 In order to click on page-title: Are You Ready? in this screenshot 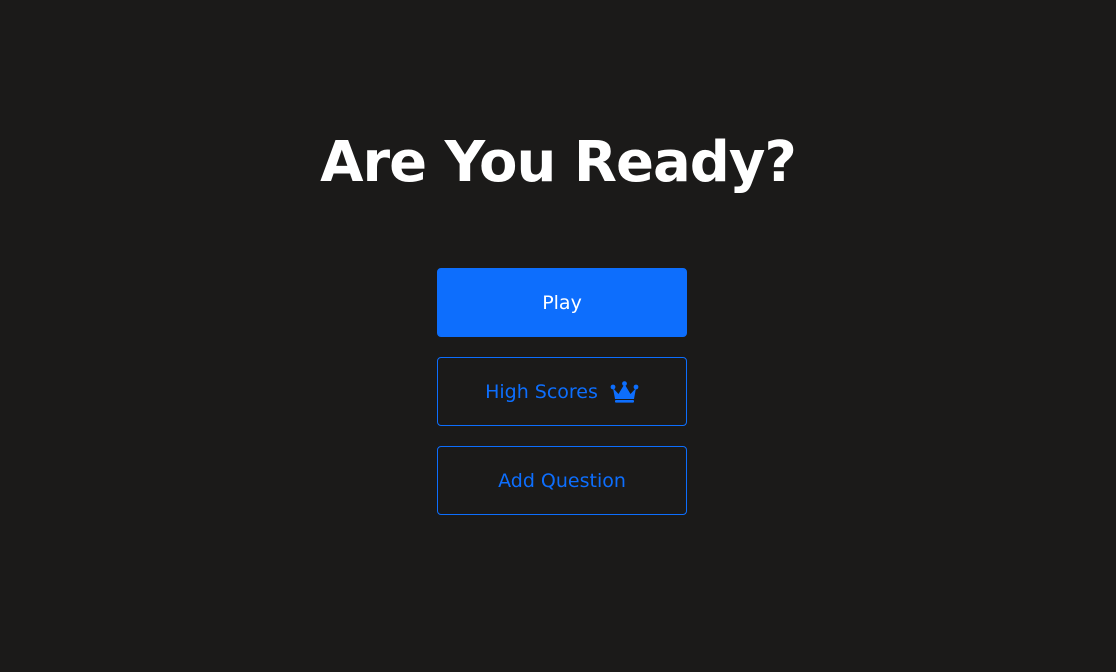, I will do `click(558, 162)`.